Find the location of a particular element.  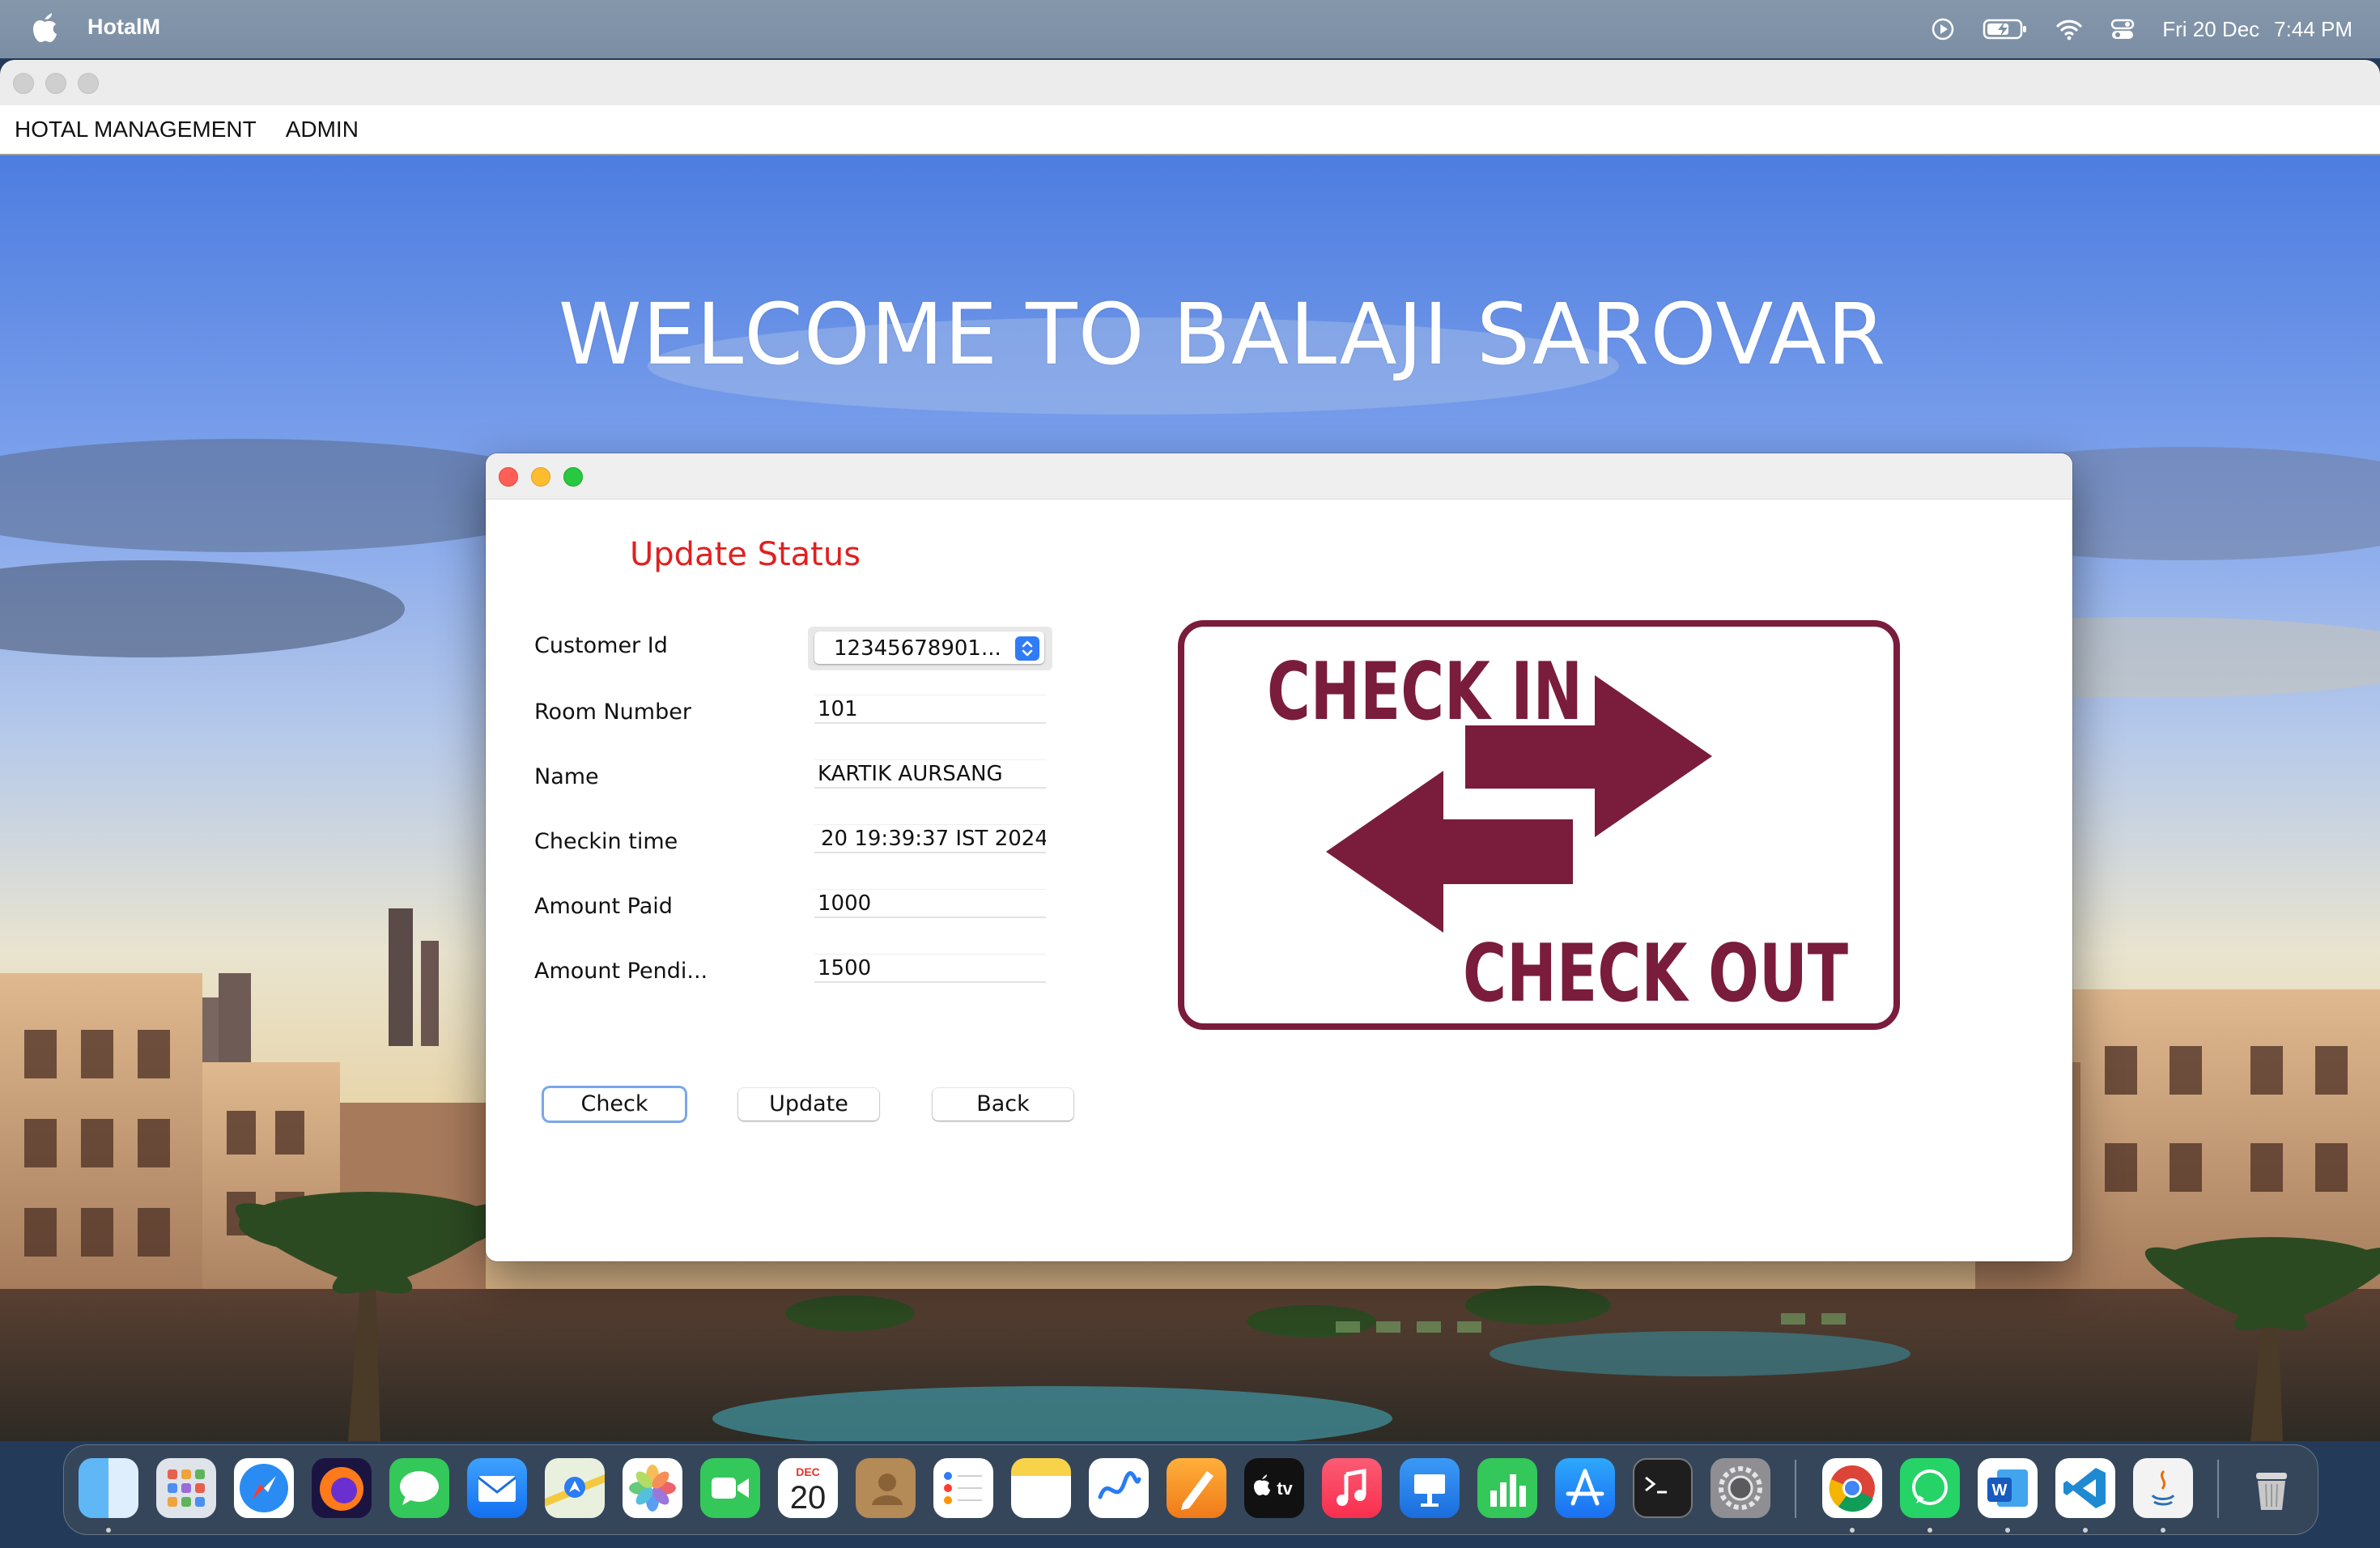

reminders-icon is located at coordinates (963, 1488).